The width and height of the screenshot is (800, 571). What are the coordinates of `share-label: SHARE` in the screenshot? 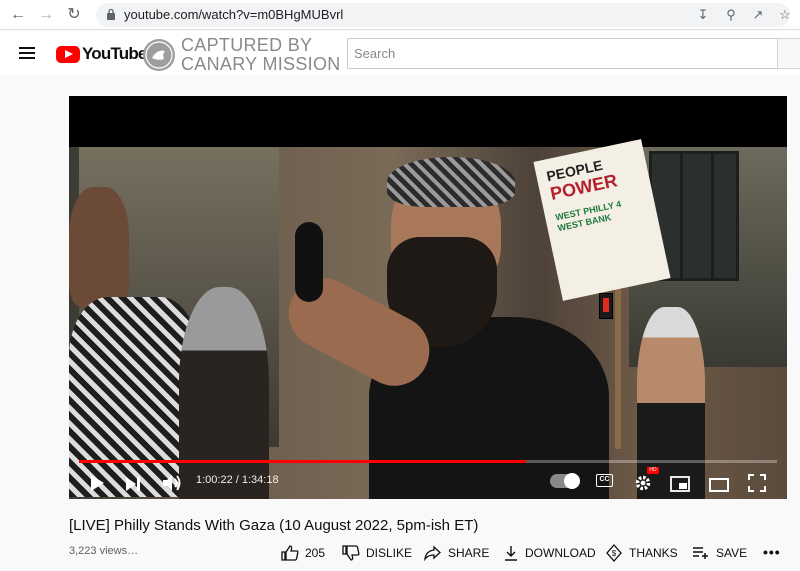 It's located at (469, 553).